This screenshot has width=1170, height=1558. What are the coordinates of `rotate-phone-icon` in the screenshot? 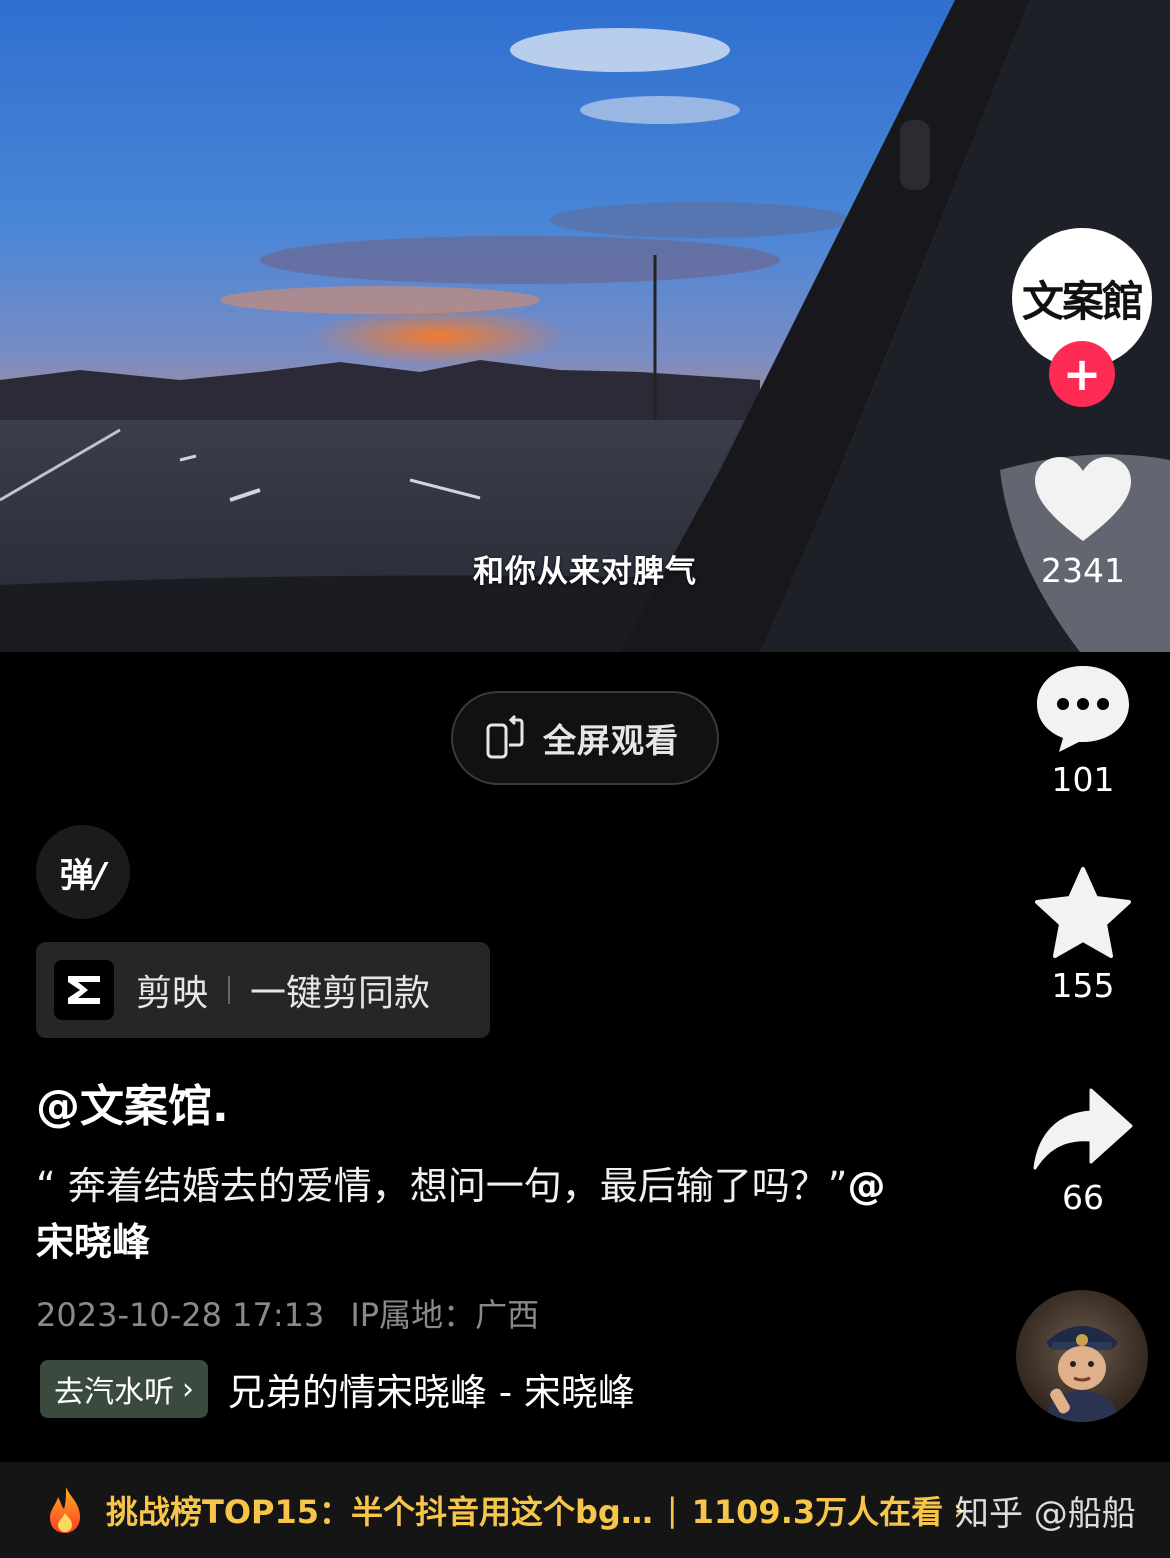 It's located at (505, 737).